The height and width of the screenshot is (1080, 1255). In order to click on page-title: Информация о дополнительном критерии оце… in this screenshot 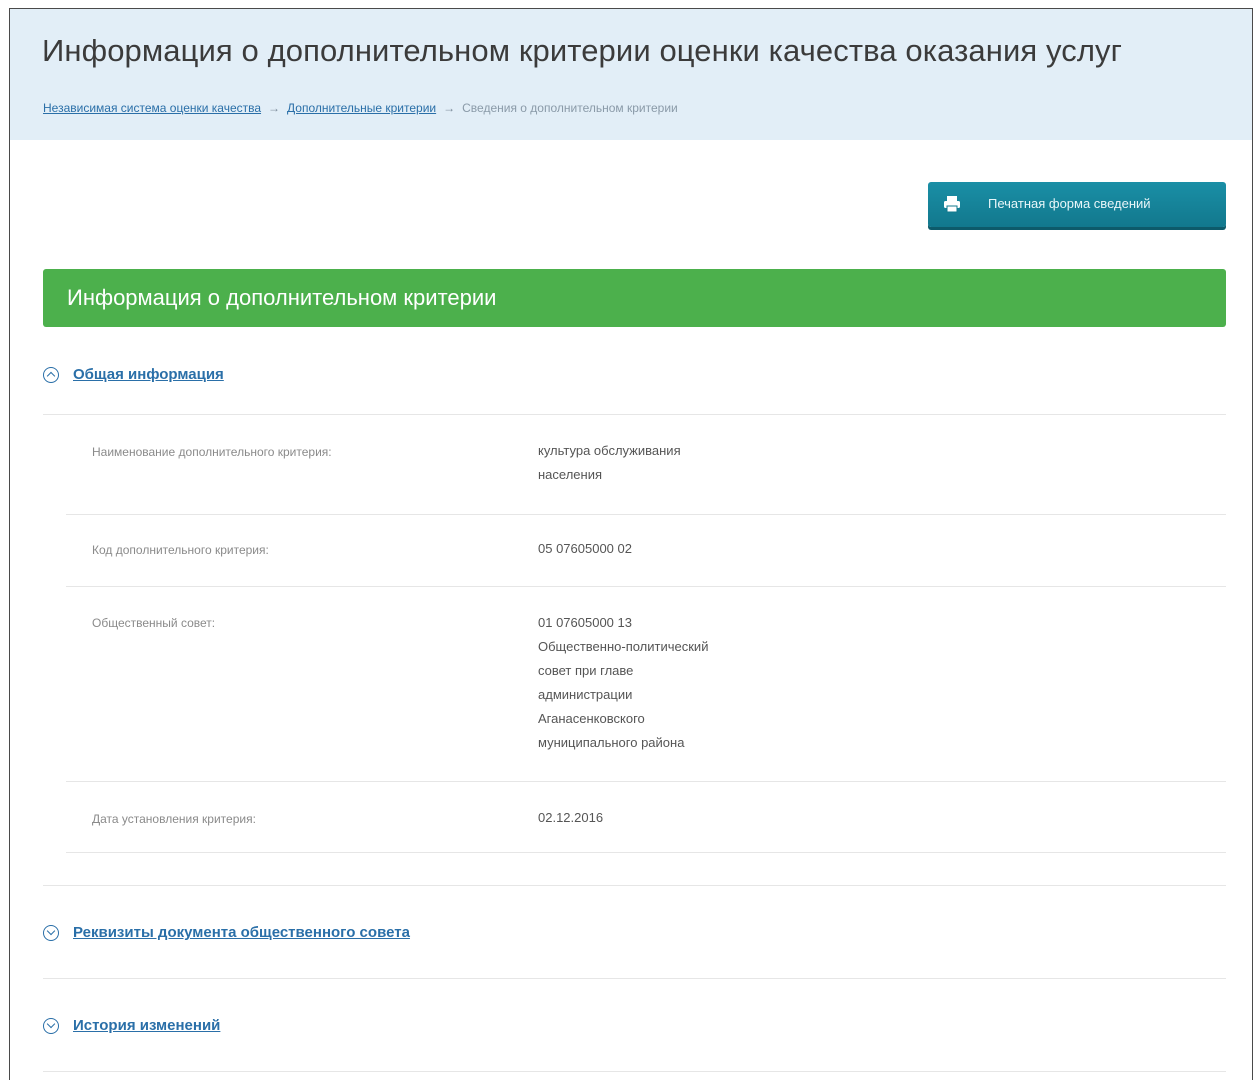, I will do `click(582, 50)`.